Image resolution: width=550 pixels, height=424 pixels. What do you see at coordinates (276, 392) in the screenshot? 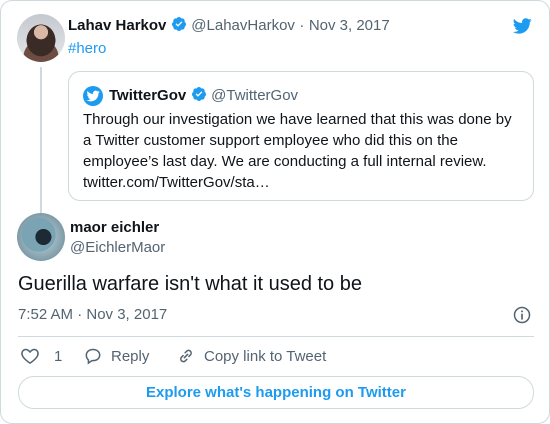
I see `explore-button: Explore what's happening on Twitter` at bounding box center [276, 392].